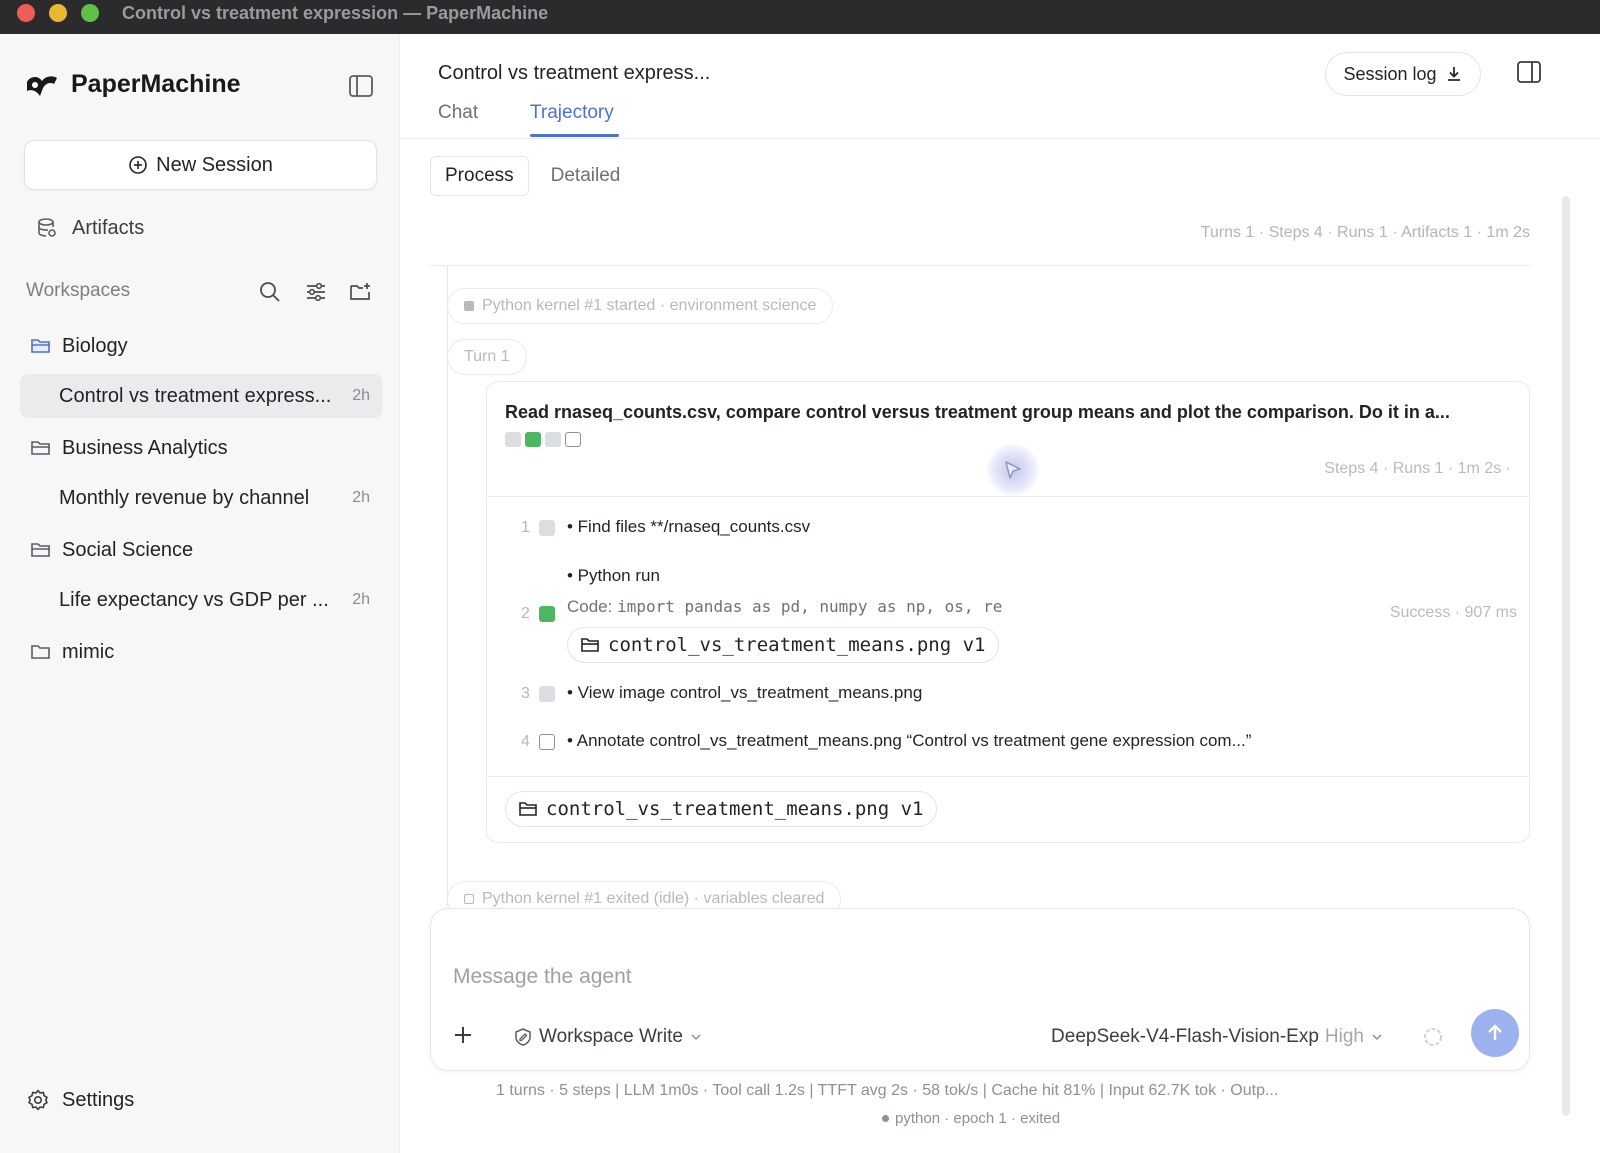 The width and height of the screenshot is (1600, 1153). I want to click on nav-artifacts: Artifacts, so click(90, 228).